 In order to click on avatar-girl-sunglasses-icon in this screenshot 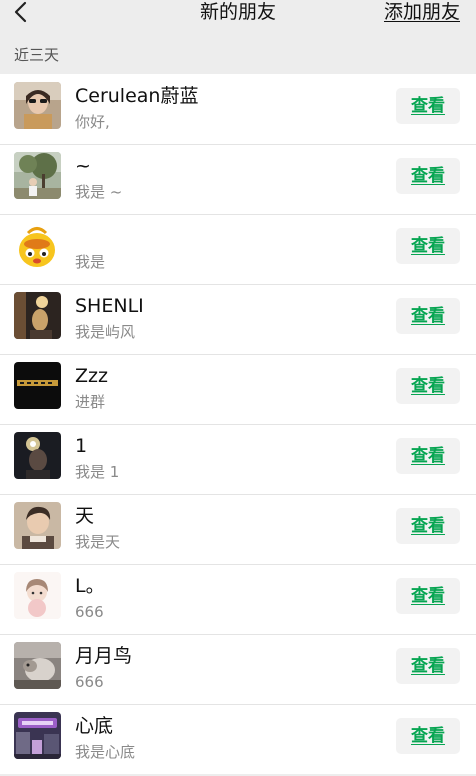, I will do `click(37, 105)`.